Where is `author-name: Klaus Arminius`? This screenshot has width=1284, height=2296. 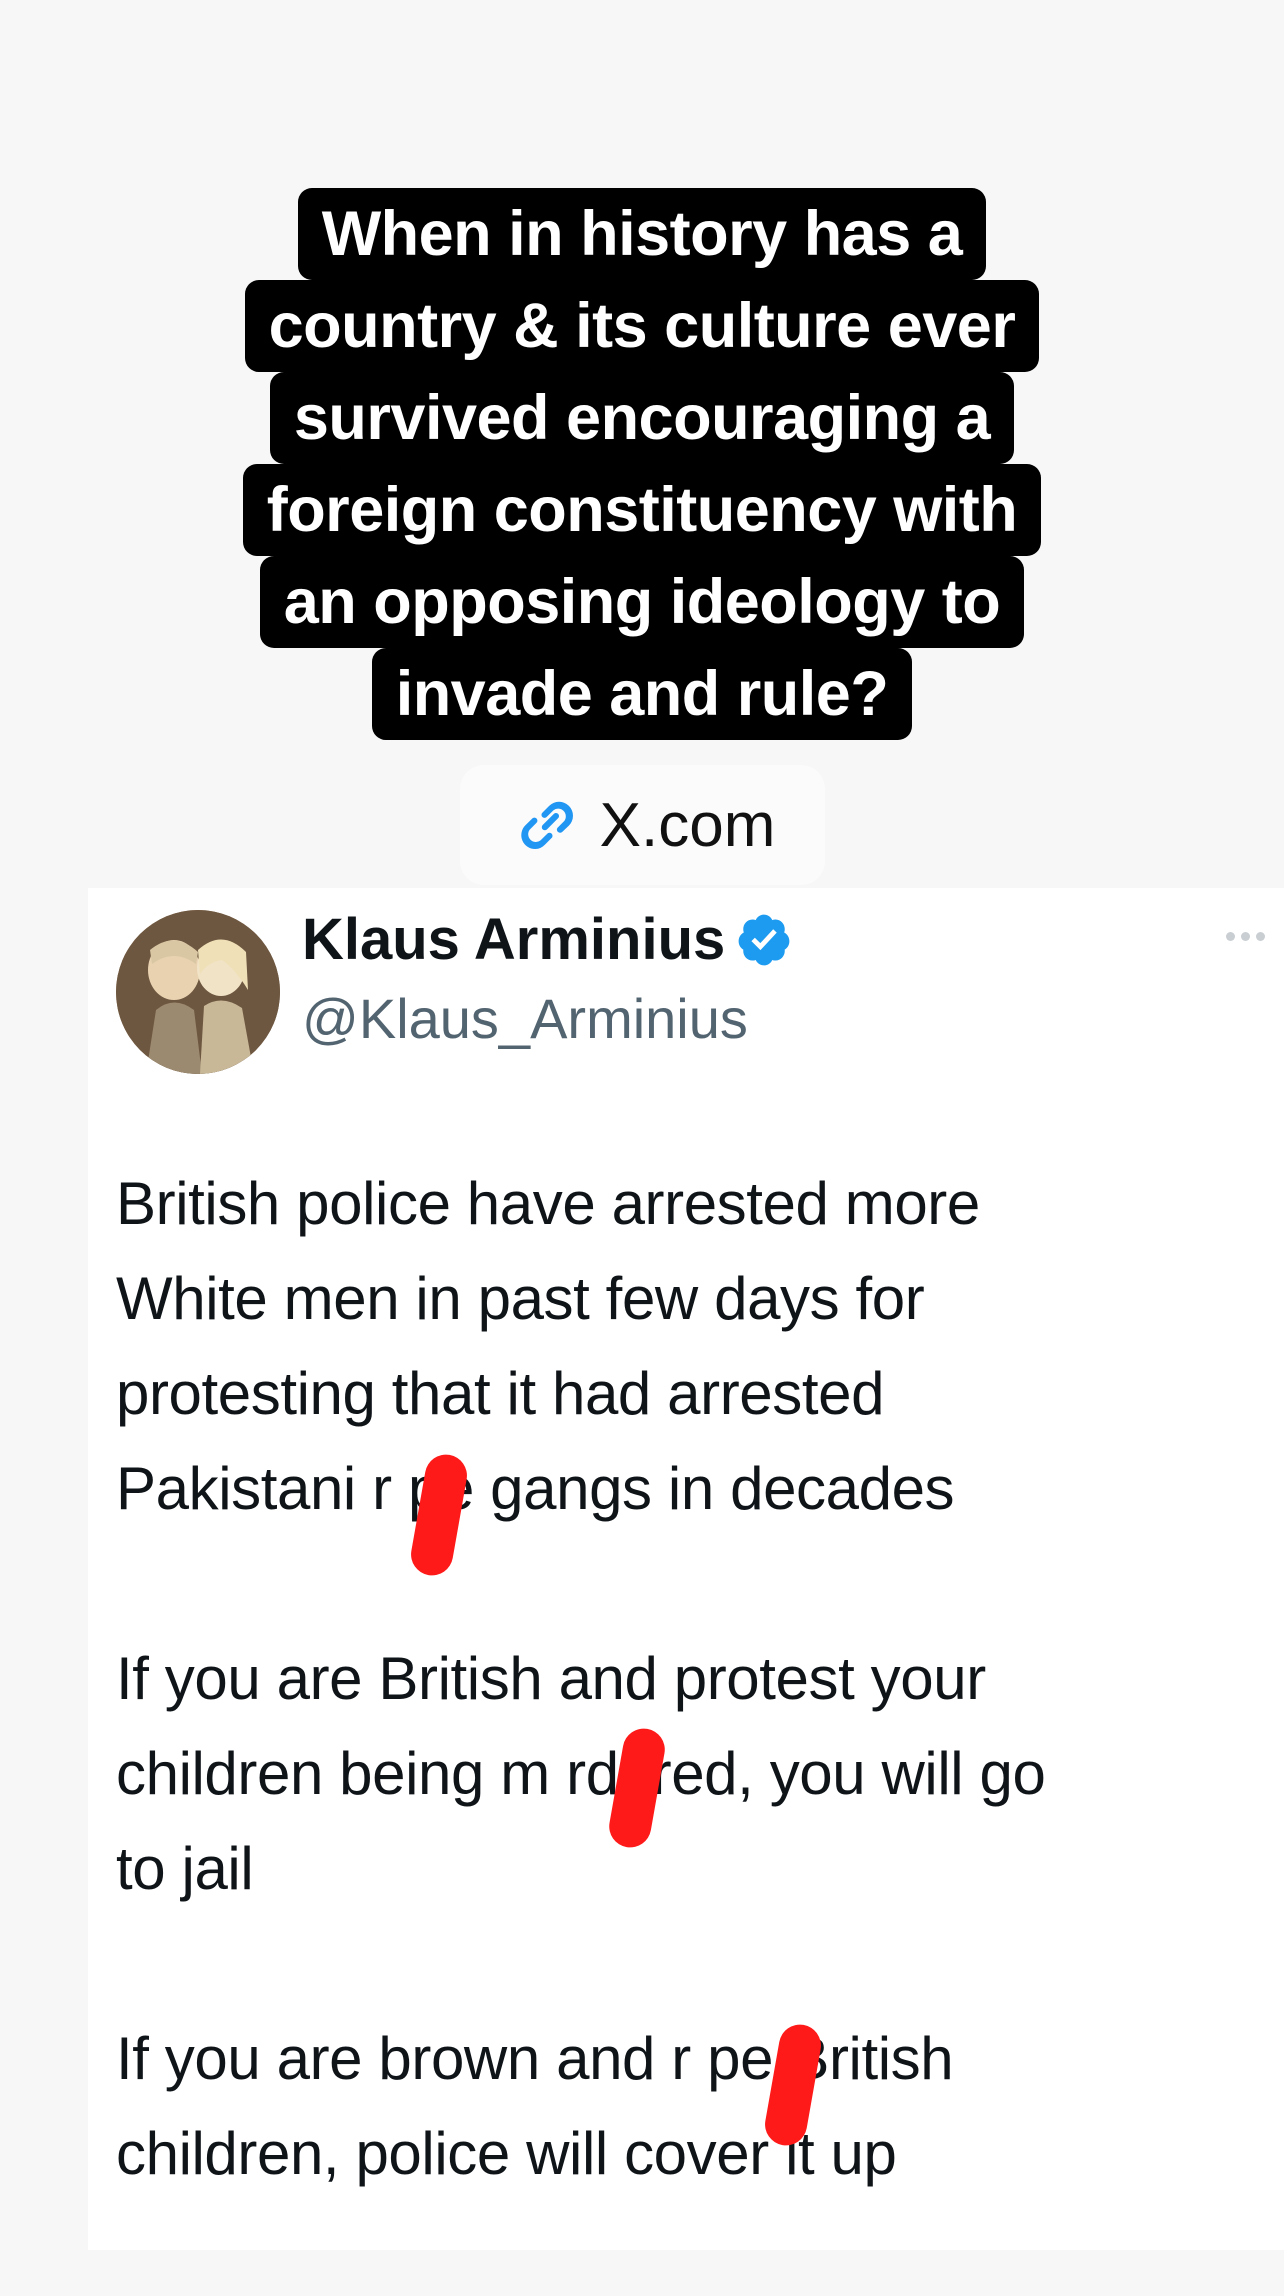 author-name: Klaus Arminius is located at coordinates (547, 939).